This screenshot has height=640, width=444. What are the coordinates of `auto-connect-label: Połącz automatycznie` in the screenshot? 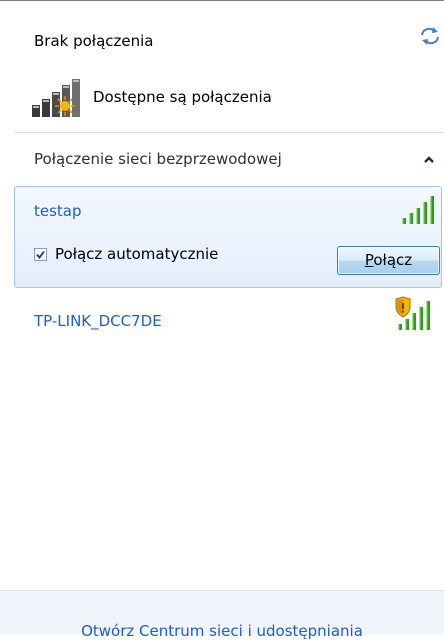 It's located at (137, 254).